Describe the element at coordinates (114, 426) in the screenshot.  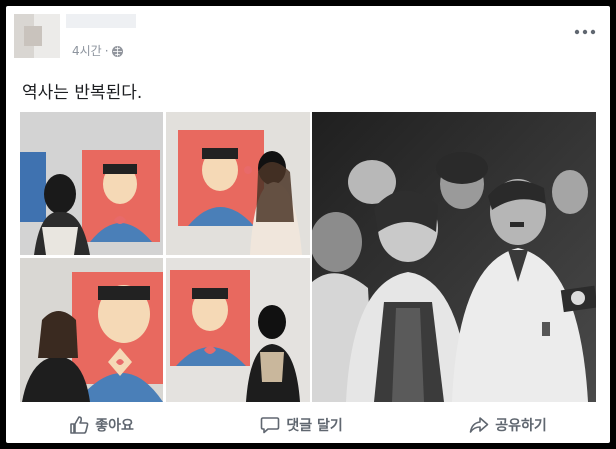
I see `like-label: 좋아요` at that location.